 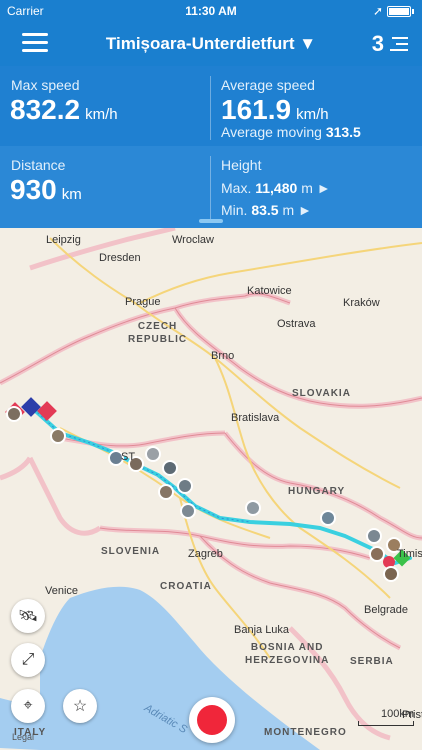 I want to click on country-label: BOSNIA AND HERZEGOVINA, so click(x=287, y=654).